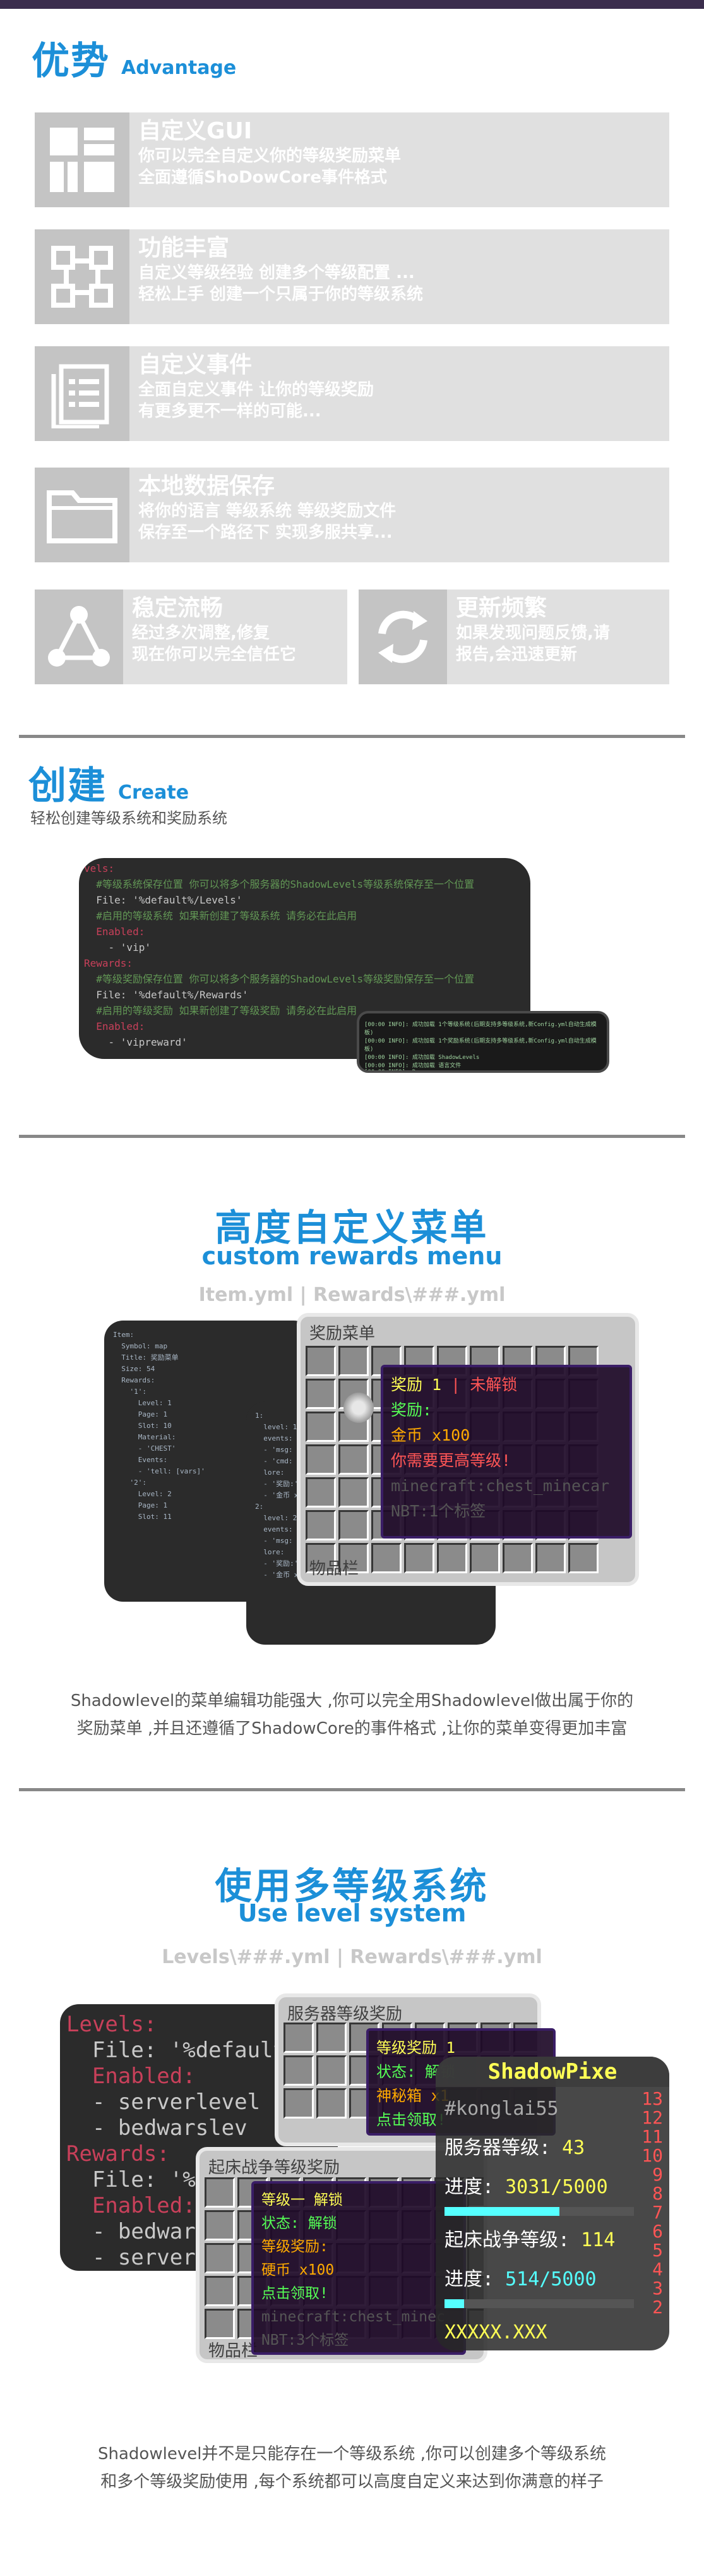 Image resolution: width=704 pixels, height=2576 pixels. I want to click on server-progress-bar, so click(539, 2214).